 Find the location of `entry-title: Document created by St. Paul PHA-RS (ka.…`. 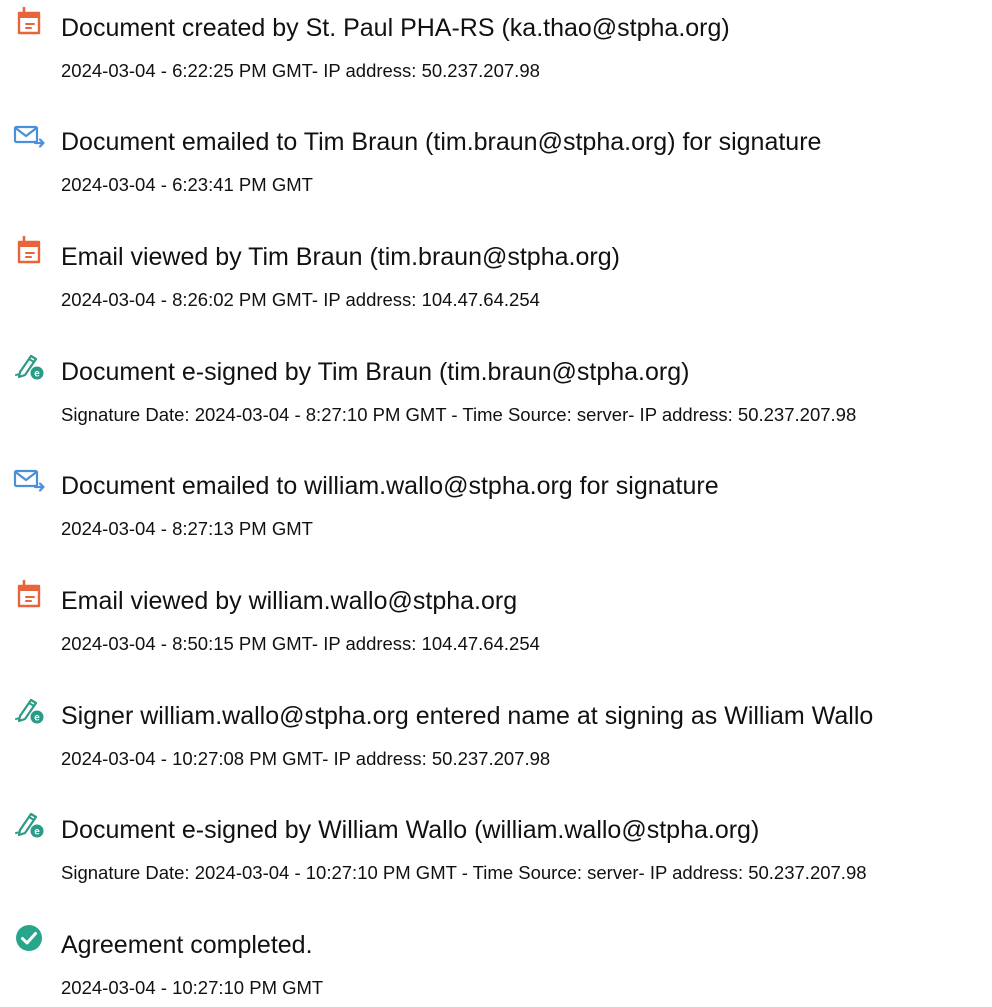

entry-title: Document created by St. Paul PHA-RS (ka.… is located at coordinates (395, 28).